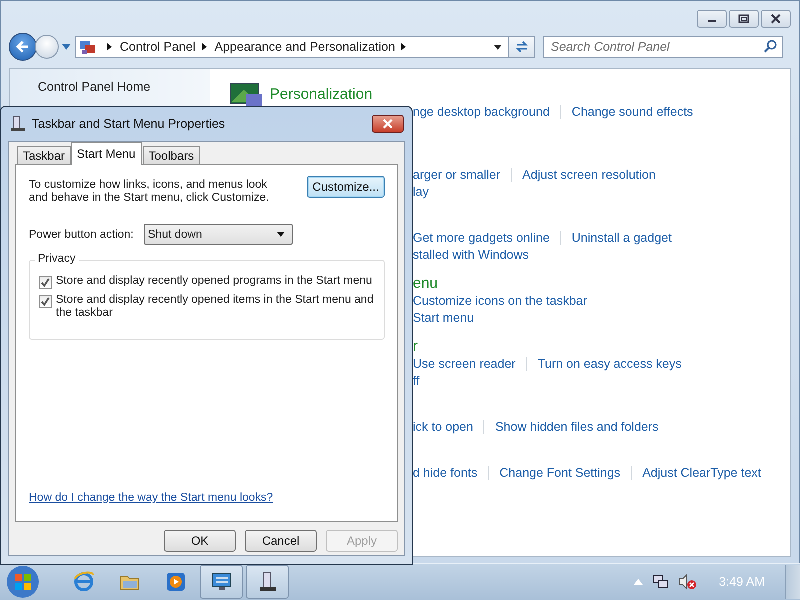 Image resolution: width=800 pixels, height=600 pixels. I want to click on refresh-button, so click(522, 47).